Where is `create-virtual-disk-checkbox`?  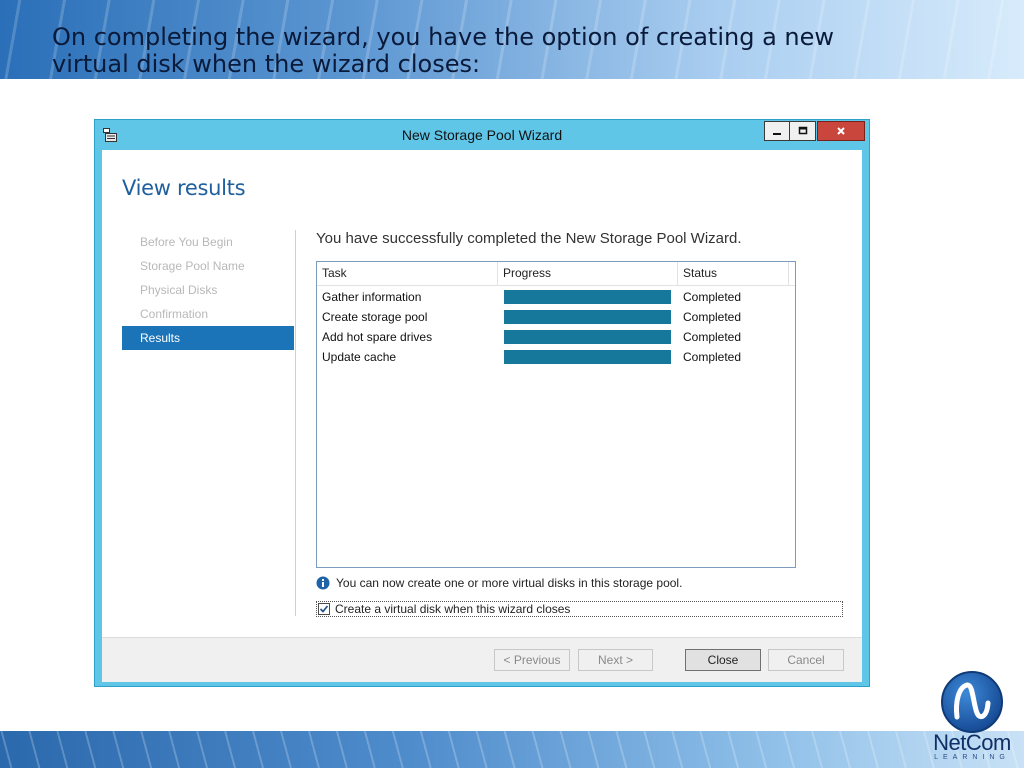
create-virtual-disk-checkbox is located at coordinates (324, 609).